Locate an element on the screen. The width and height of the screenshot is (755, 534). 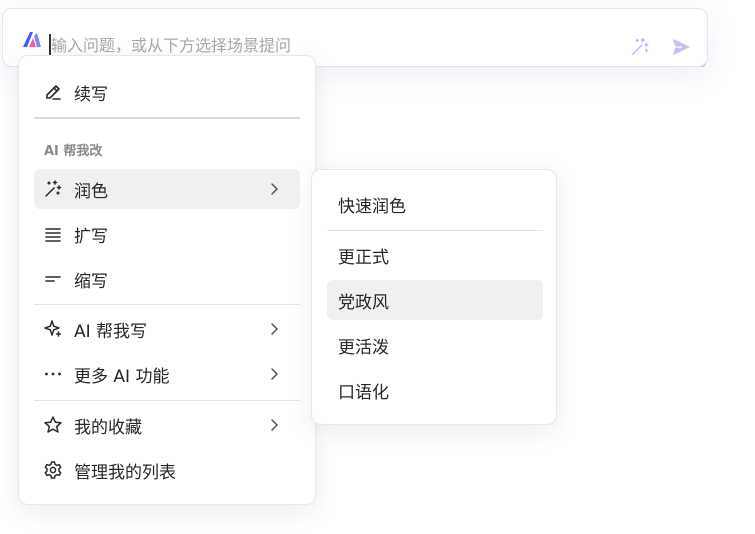
menu-item-favorites: 我的收藏 is located at coordinates (167, 425).